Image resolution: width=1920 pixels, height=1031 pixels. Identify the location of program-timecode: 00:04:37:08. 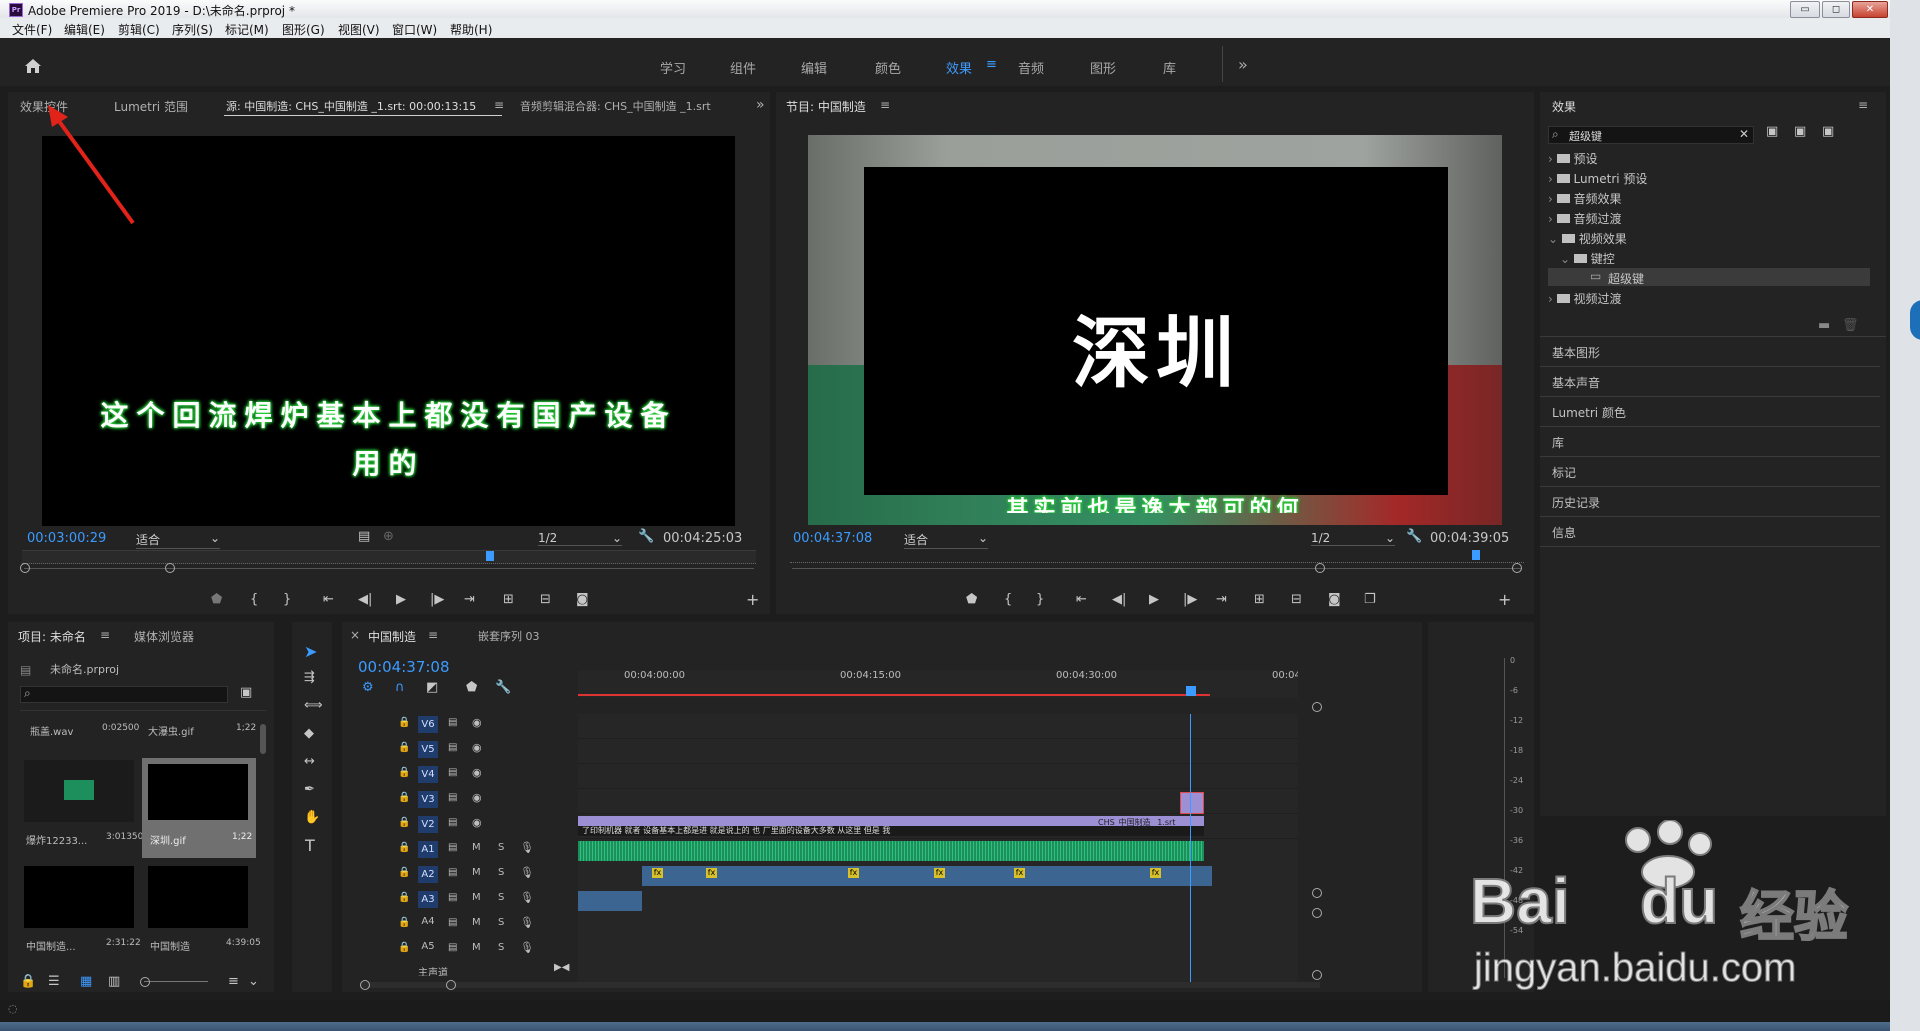
(832, 538).